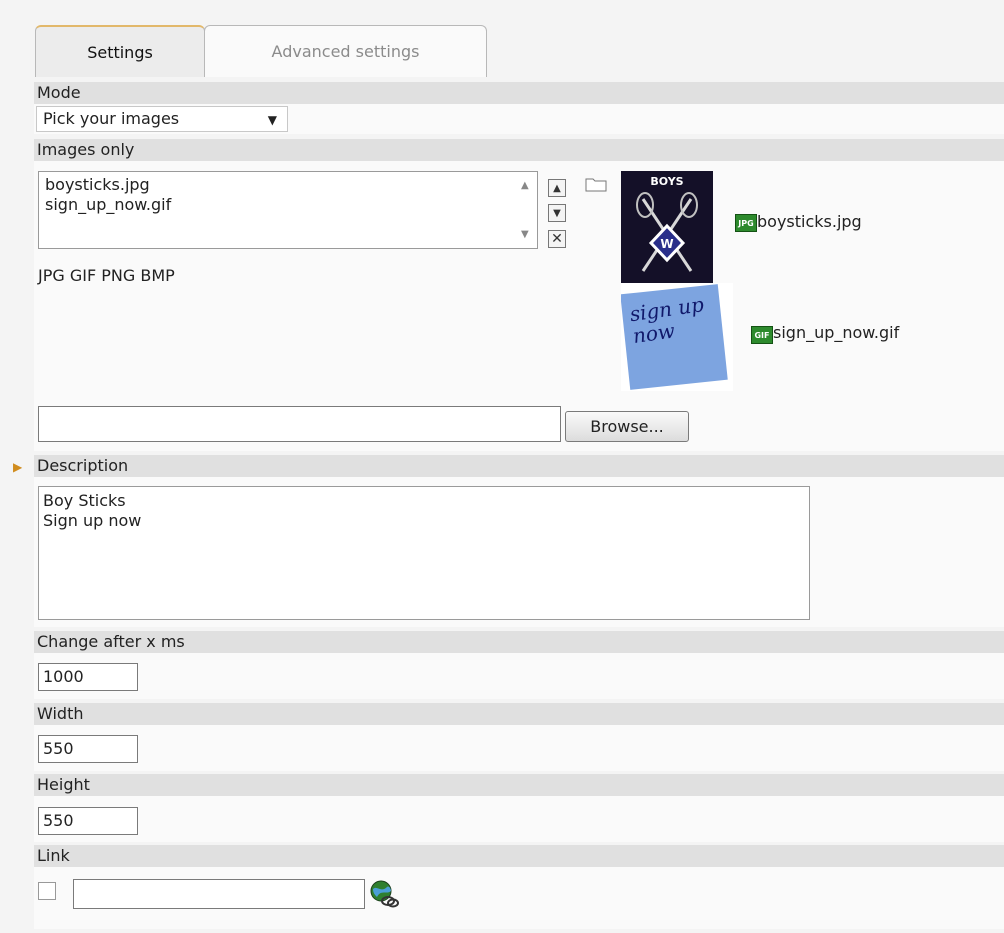 The height and width of the screenshot is (933, 1004). Describe the element at coordinates (519, 856) in the screenshot. I see `link-label: Link` at that location.